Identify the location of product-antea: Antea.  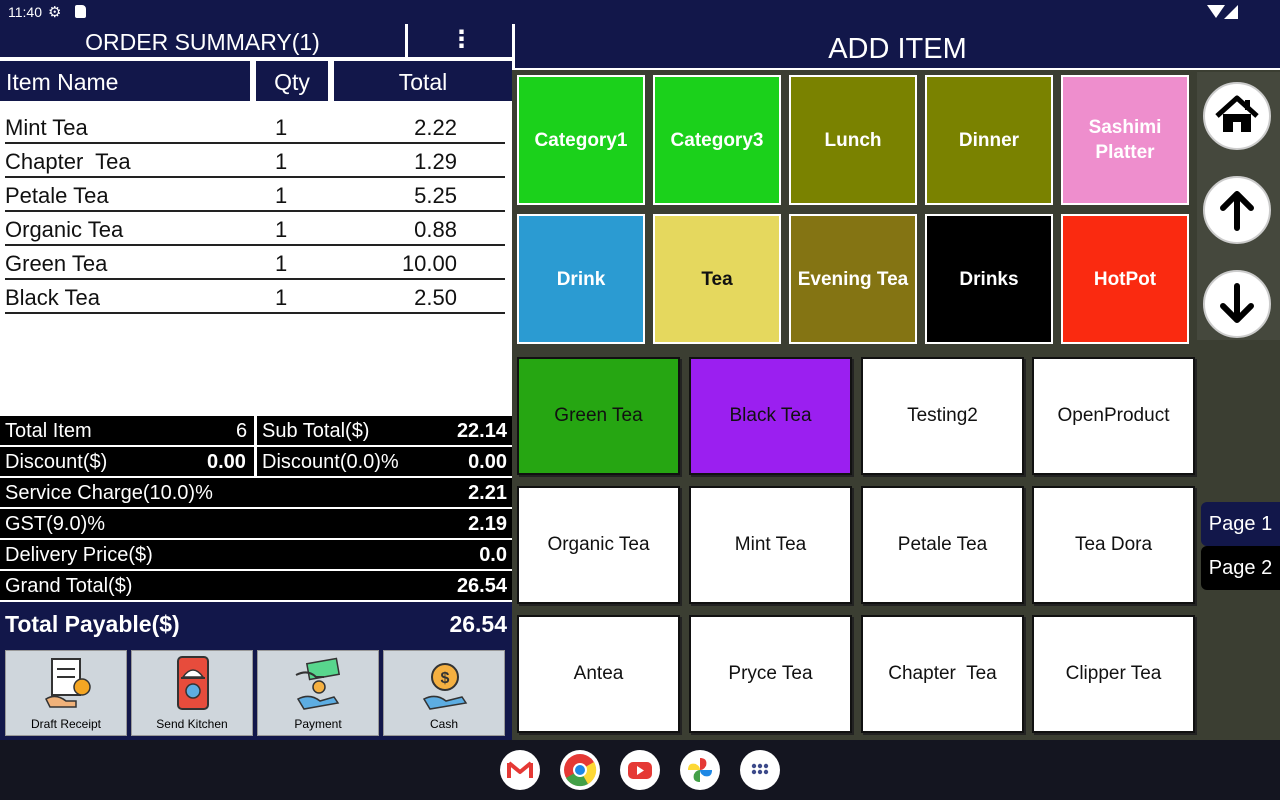
(598, 674).